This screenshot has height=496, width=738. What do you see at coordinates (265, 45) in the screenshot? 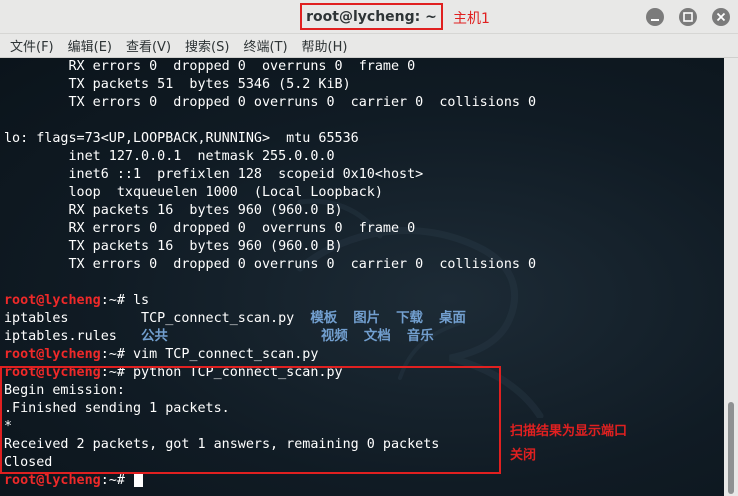
I see `menu-terminal: 终端(T)` at bounding box center [265, 45].